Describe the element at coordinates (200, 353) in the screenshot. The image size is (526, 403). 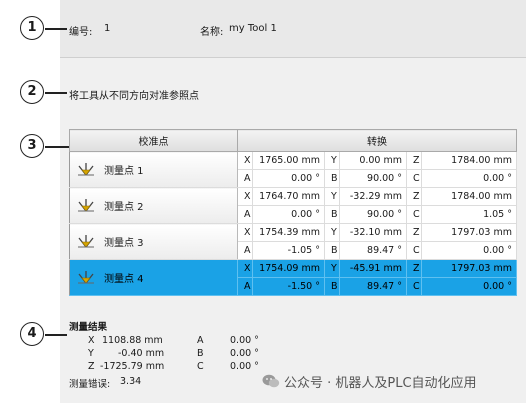
I see `result-b-label: B` at that location.